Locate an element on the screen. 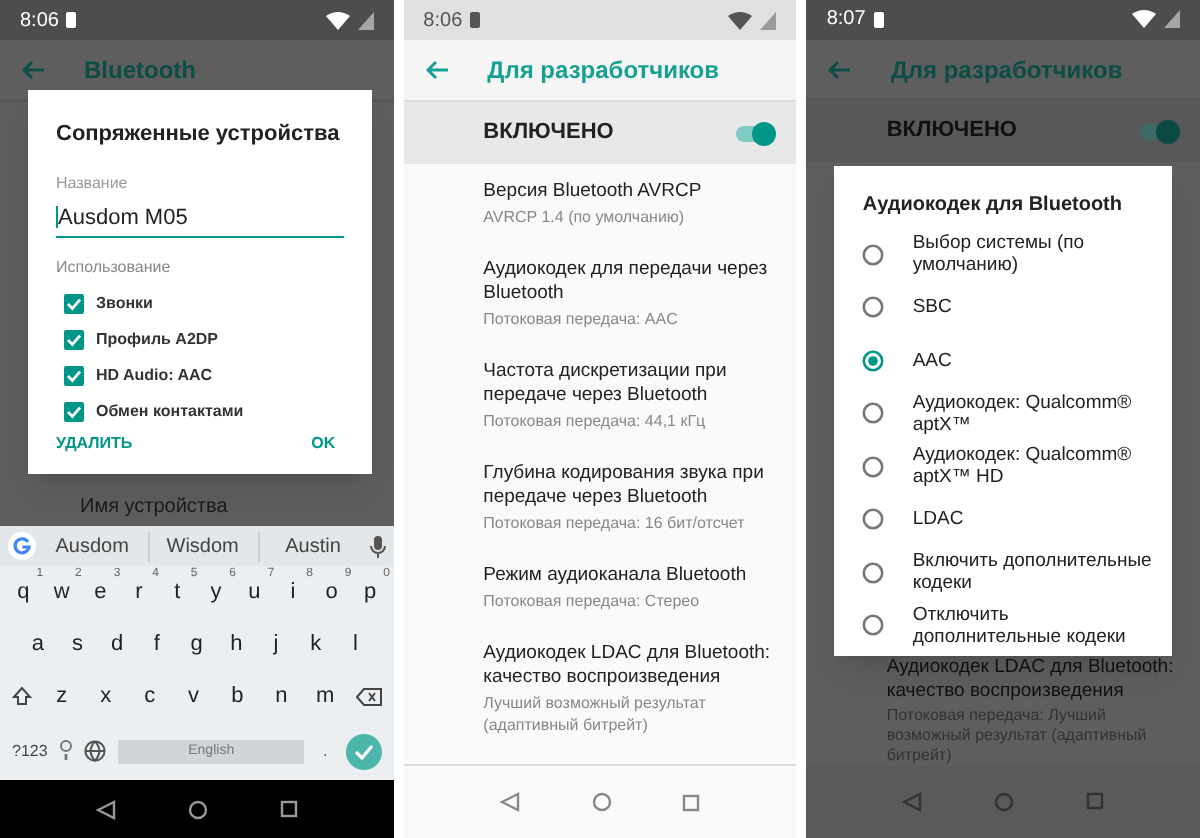 The width and height of the screenshot is (1200, 838). suggestion-chip: Ausdom is located at coordinates (92, 546).